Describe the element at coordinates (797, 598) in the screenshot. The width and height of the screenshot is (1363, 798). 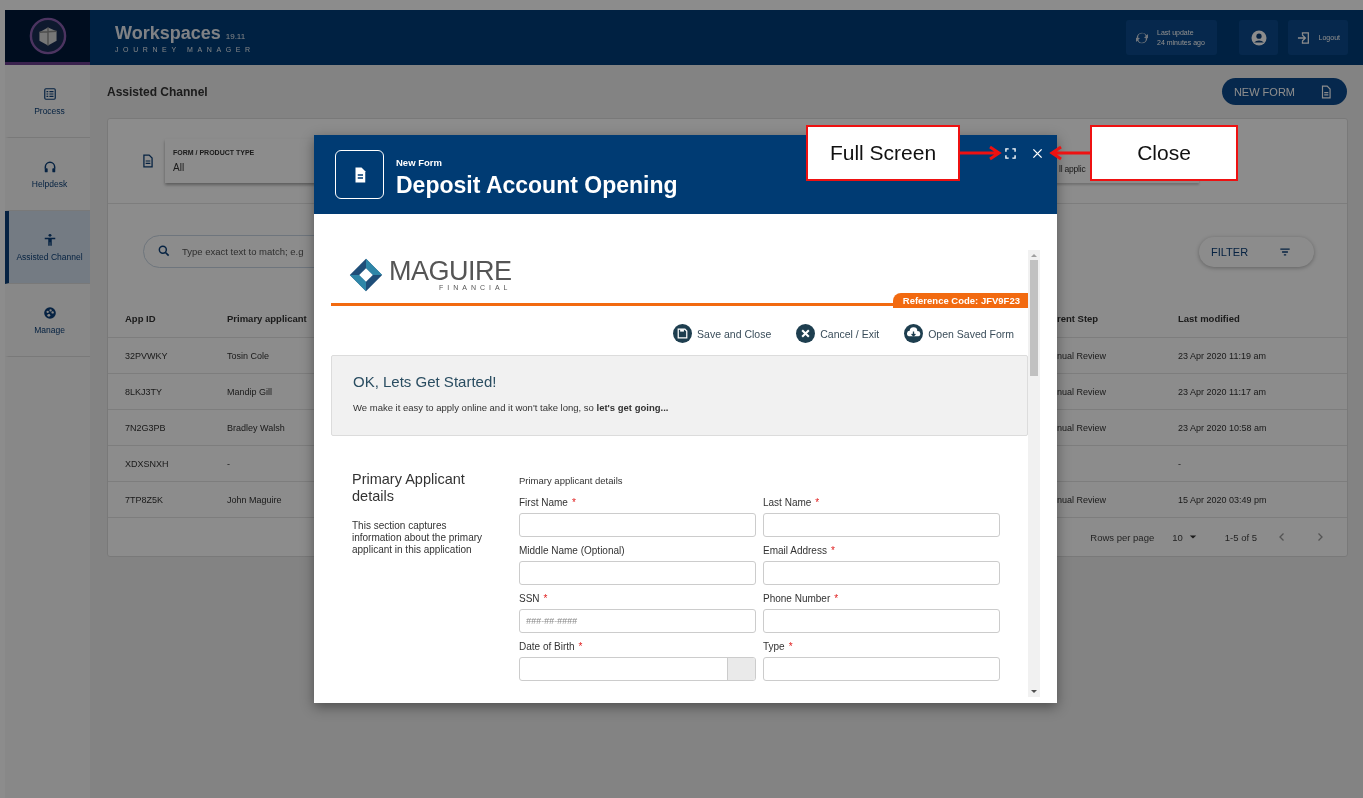
I see `field-label: Phone Number` at that location.